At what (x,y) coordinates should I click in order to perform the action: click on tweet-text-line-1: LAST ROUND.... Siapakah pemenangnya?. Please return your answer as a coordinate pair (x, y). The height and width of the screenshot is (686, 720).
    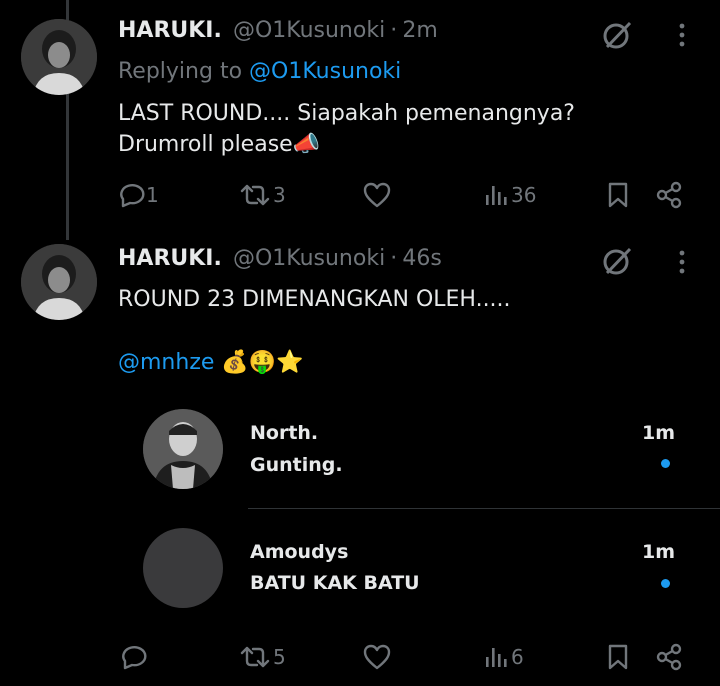
    Looking at the image, I should click on (346, 113).